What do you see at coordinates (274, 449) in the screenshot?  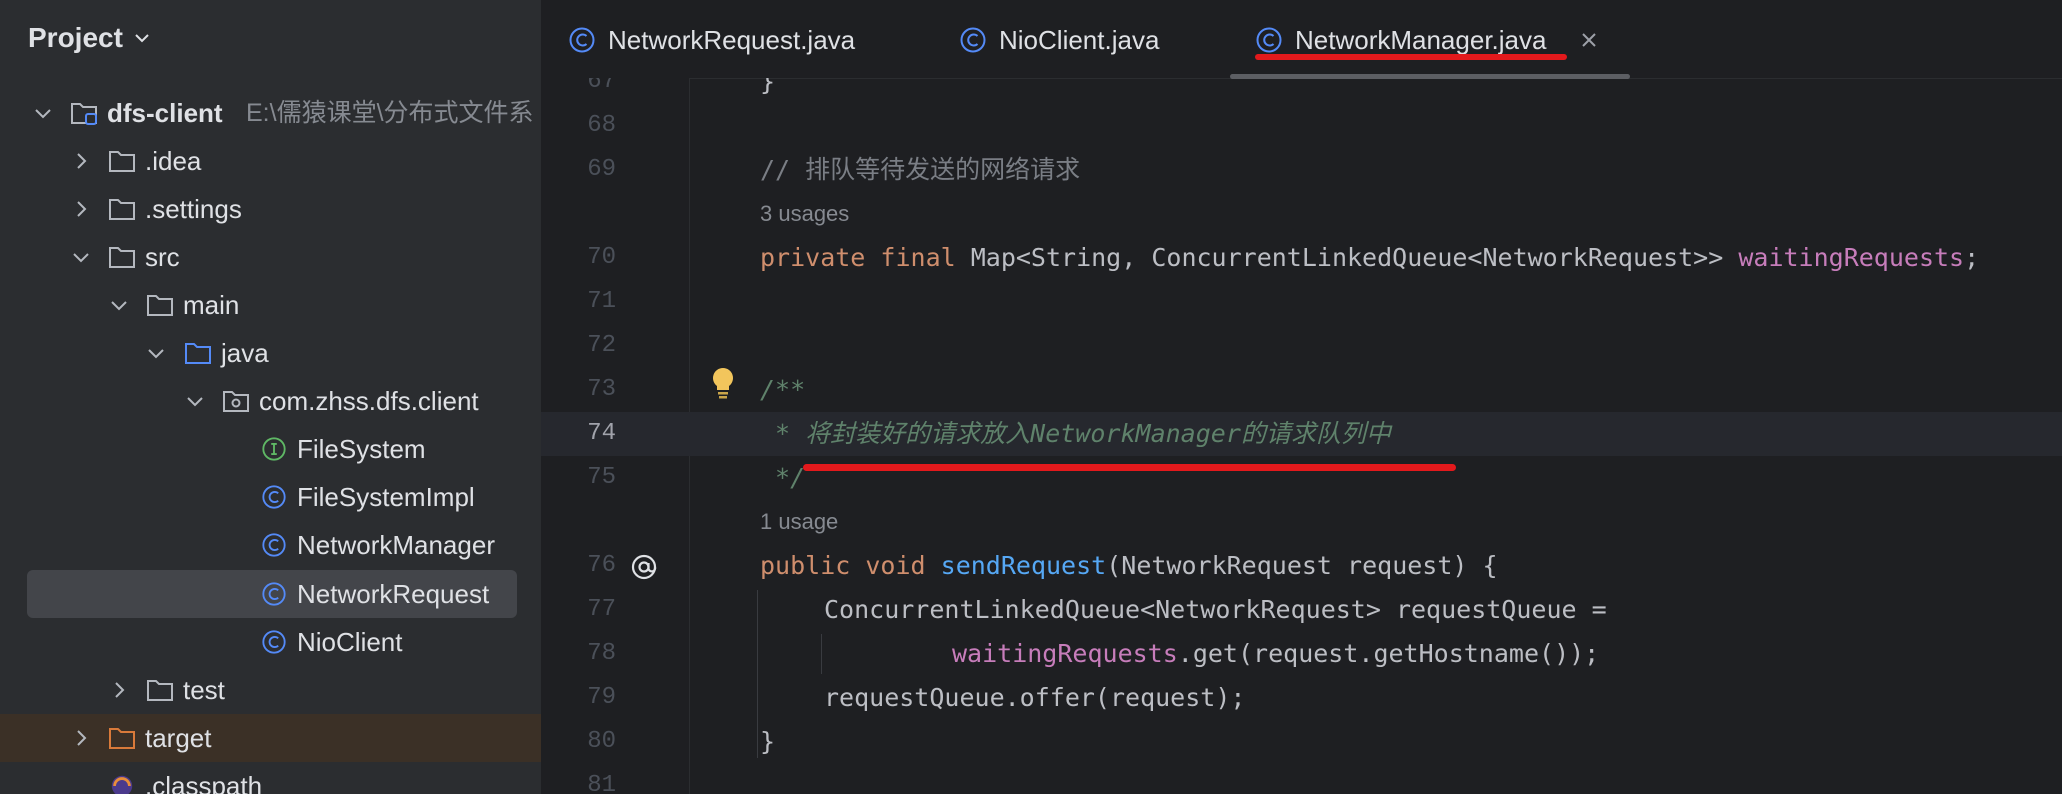 I see `interface-icon` at bounding box center [274, 449].